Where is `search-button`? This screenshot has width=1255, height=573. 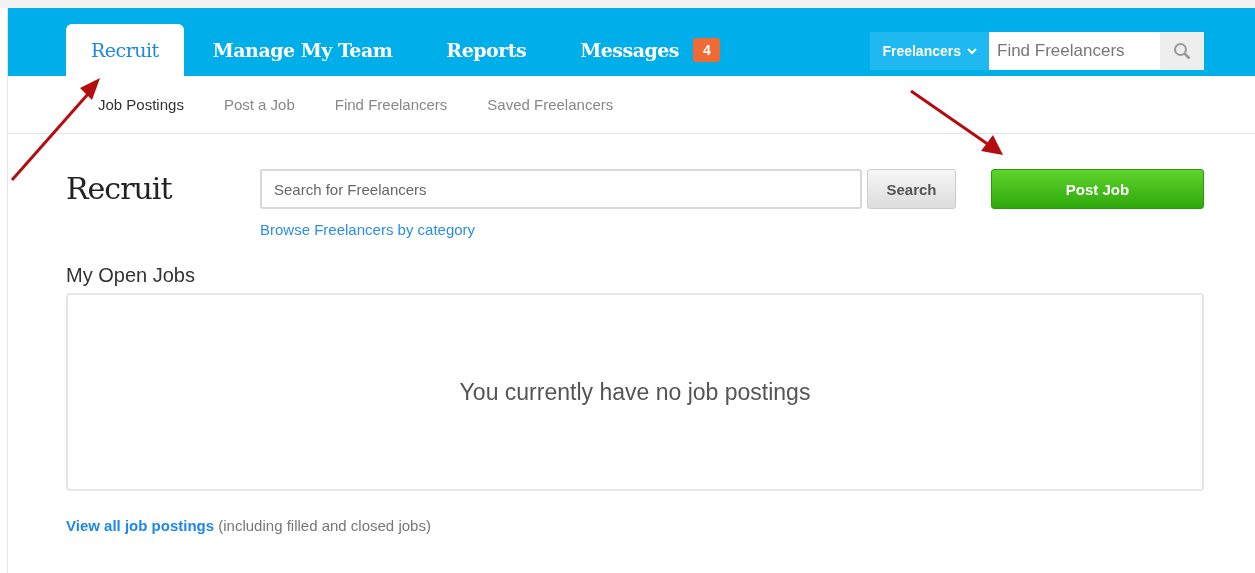
search-button is located at coordinates (1182, 51).